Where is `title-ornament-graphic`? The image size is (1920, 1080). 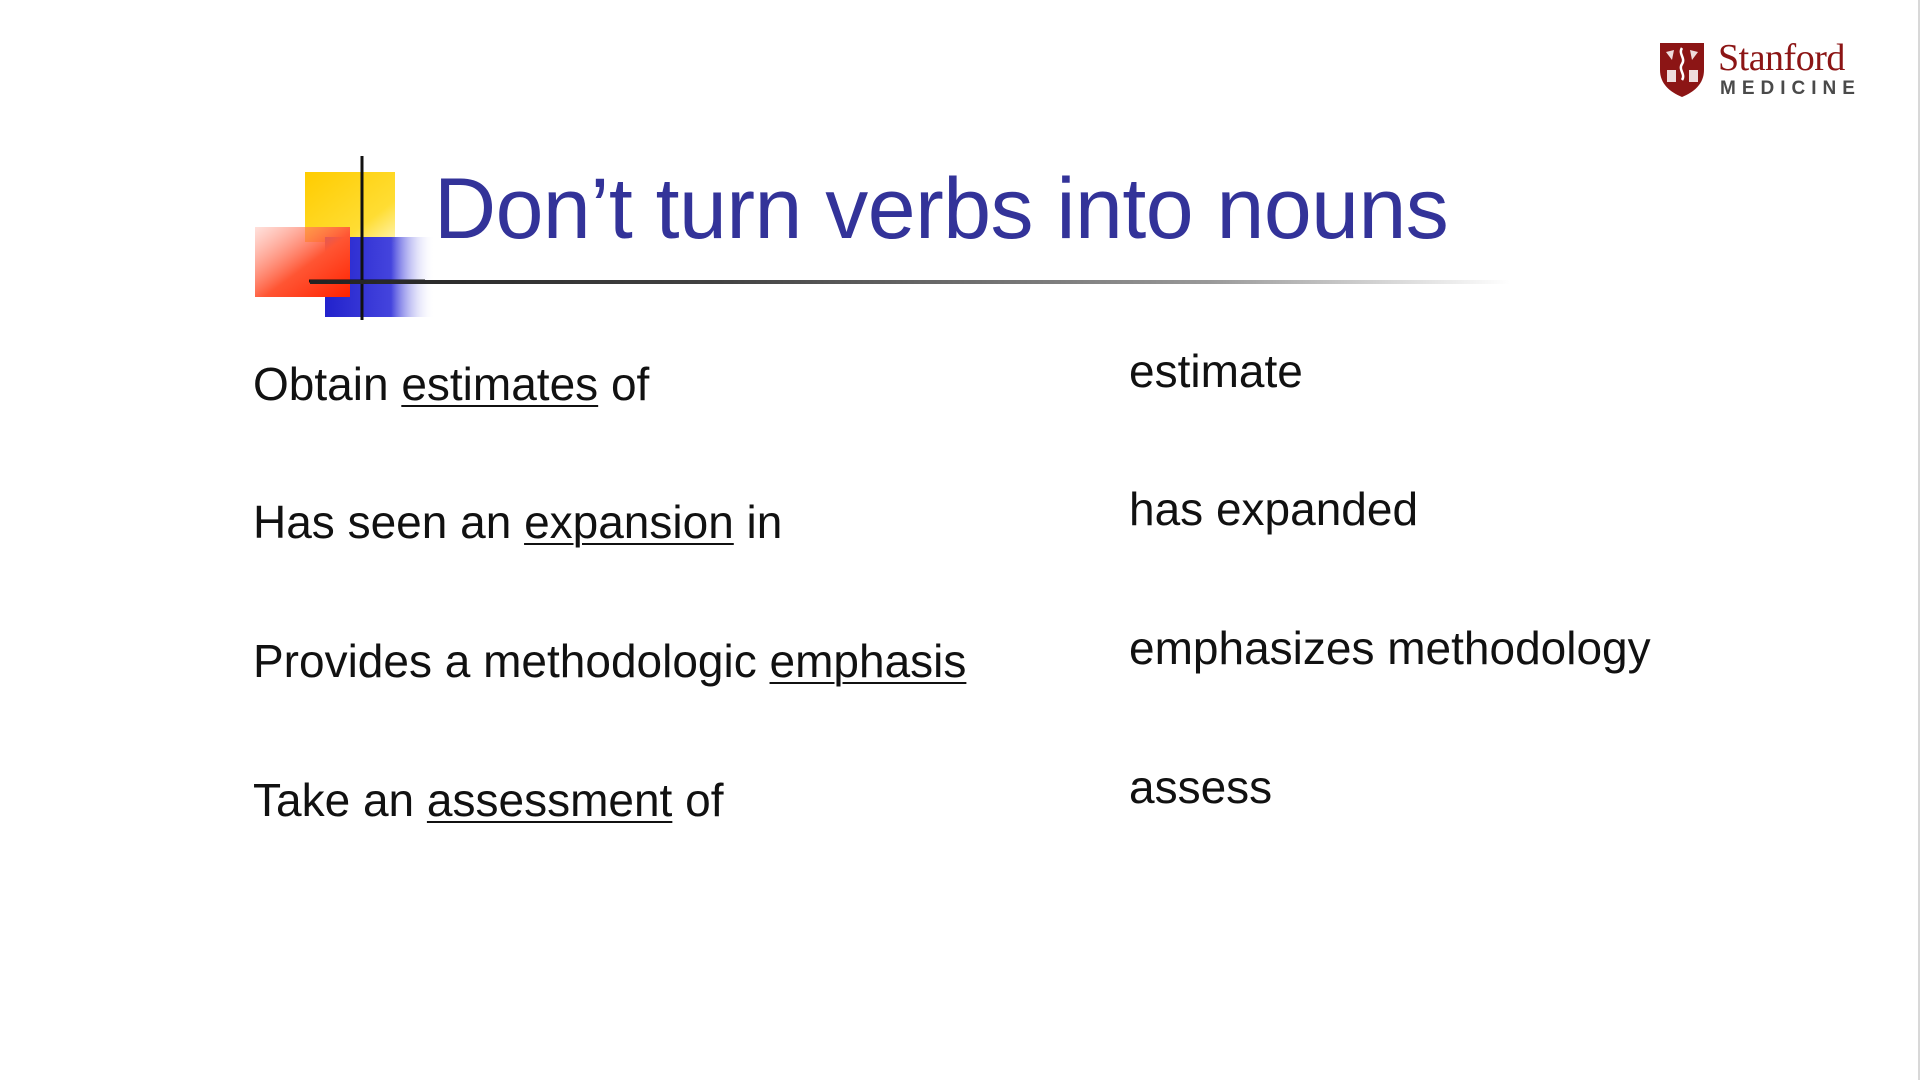 title-ornament-graphic is located at coordinates (345, 238).